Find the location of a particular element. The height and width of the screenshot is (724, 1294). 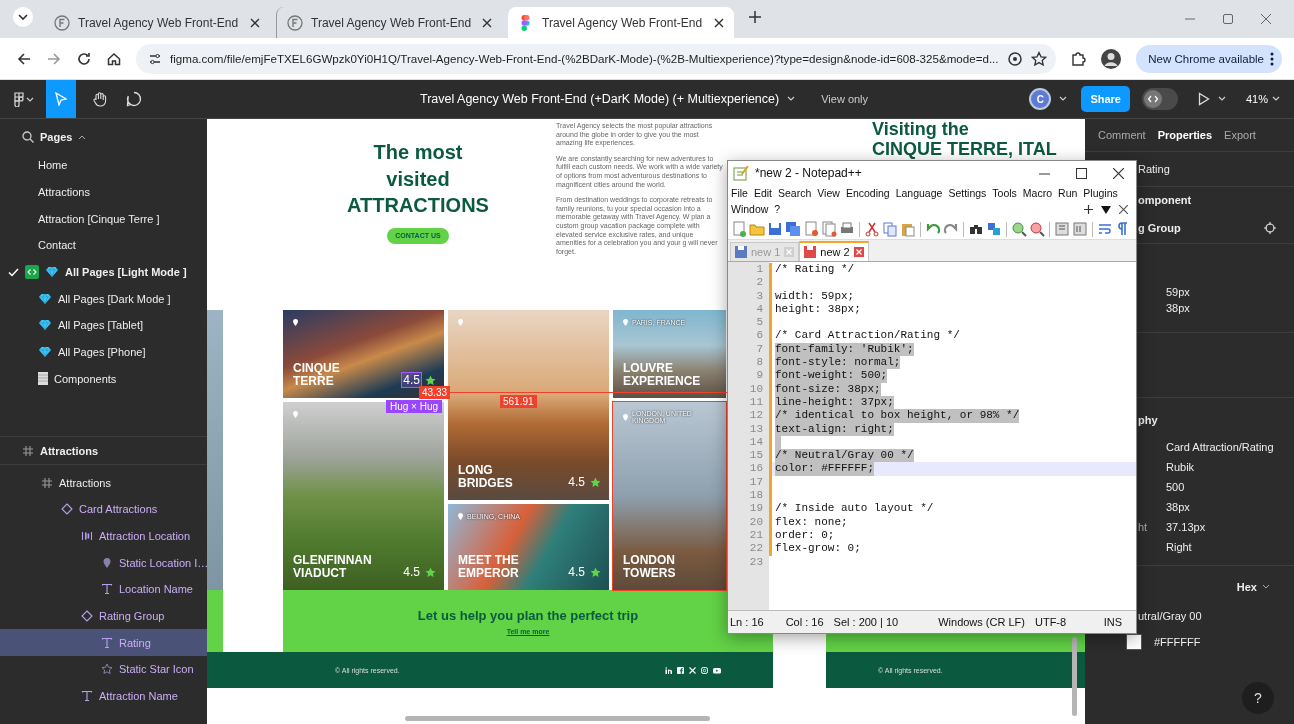

extension-icon is located at coordinates (1078, 58).